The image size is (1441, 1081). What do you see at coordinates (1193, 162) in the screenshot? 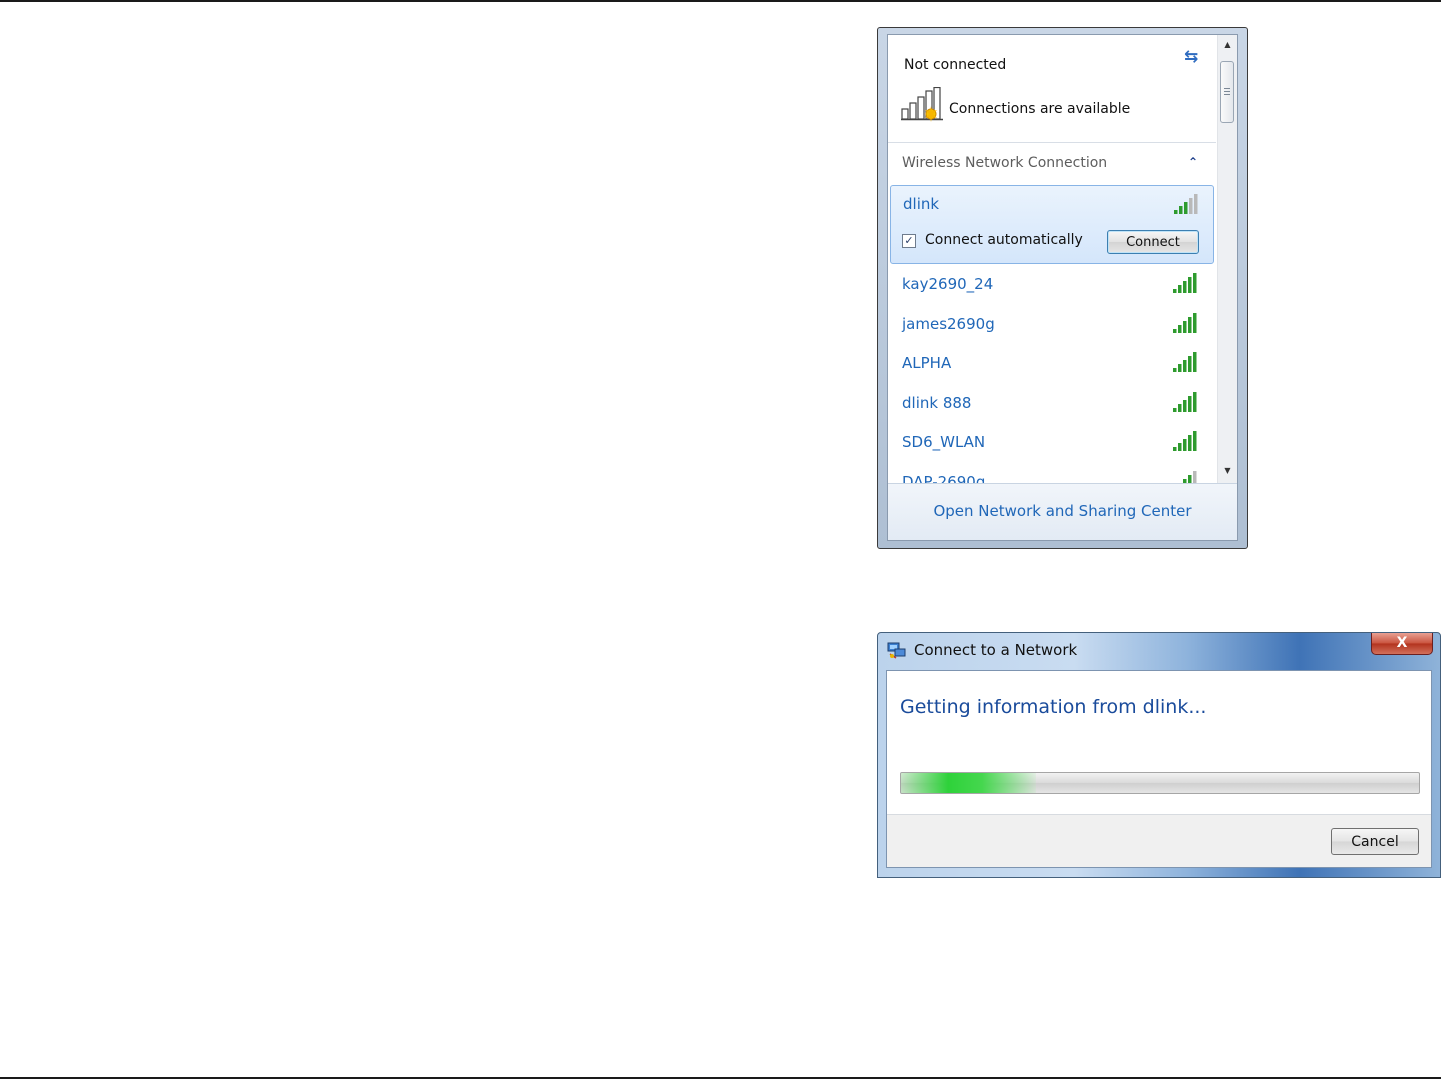
I see `chevron-up-icon: ⌃` at bounding box center [1193, 162].